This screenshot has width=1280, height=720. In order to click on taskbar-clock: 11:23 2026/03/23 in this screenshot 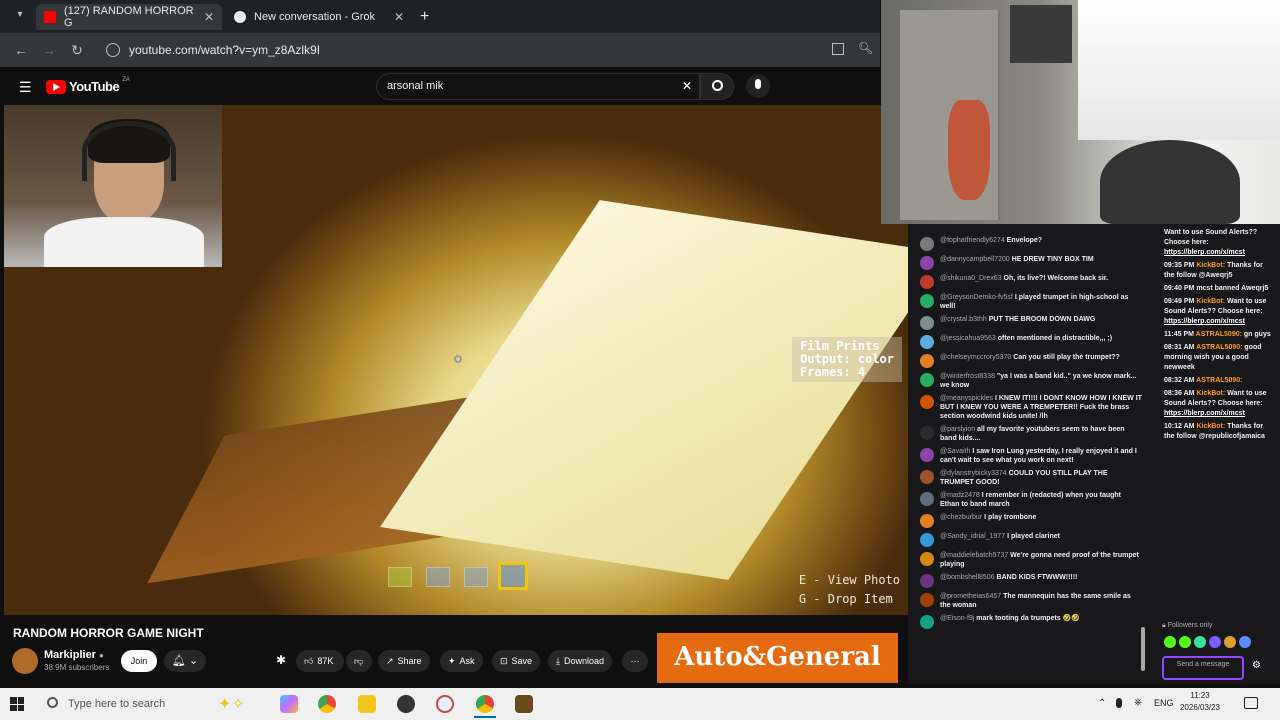, I will do `click(1200, 702)`.